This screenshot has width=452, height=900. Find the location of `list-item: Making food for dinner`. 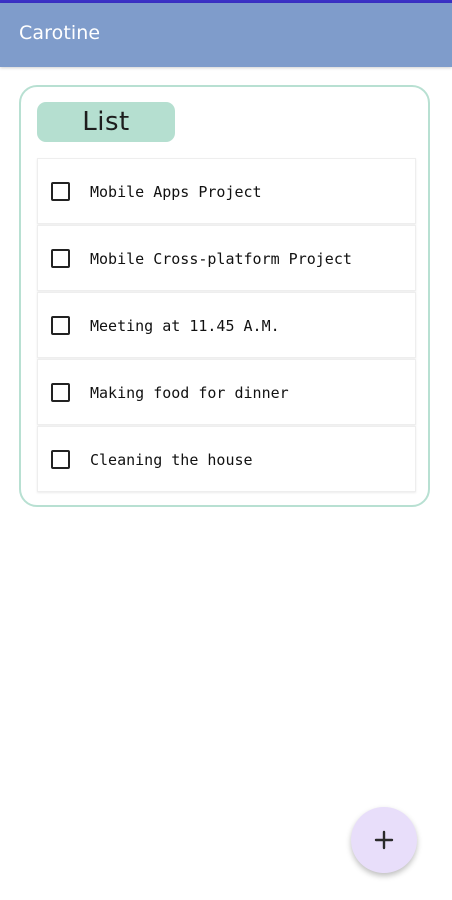

list-item: Making food for dinner is located at coordinates (226, 392).